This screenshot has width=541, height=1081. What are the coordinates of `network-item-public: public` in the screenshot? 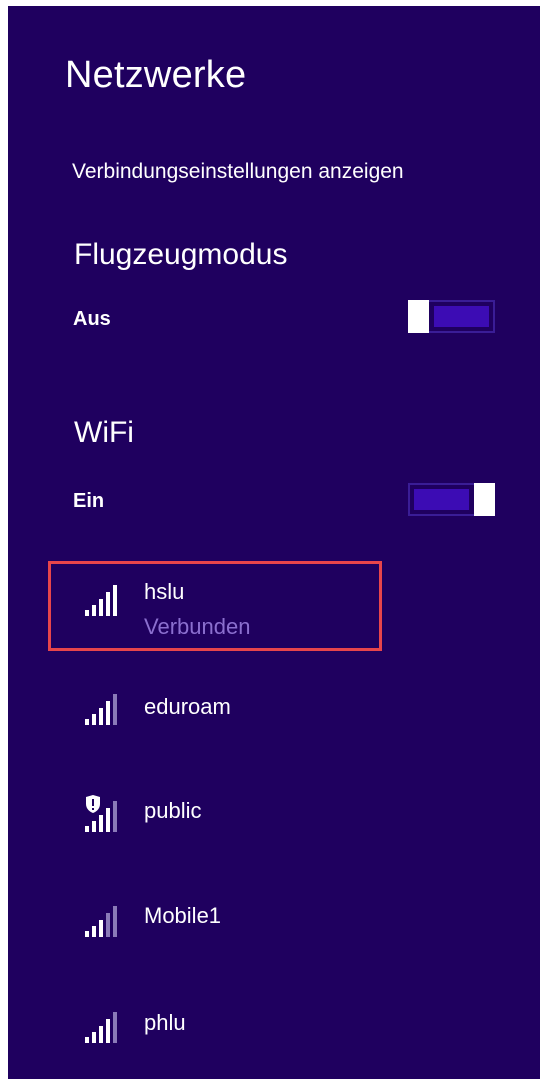 It's located at (215, 823).